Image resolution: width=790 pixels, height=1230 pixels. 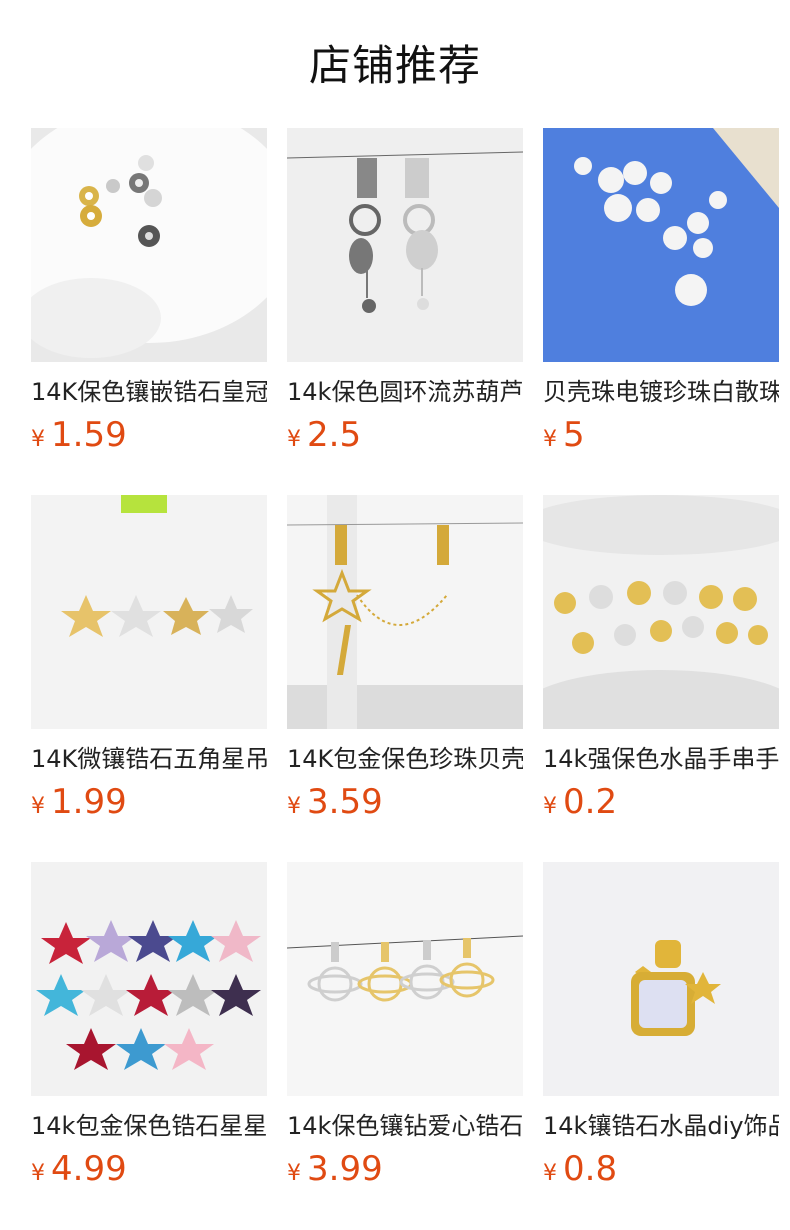 I want to click on product-card: 14k强保色水晶手串手 ¥0.2, so click(x=661, y=678).